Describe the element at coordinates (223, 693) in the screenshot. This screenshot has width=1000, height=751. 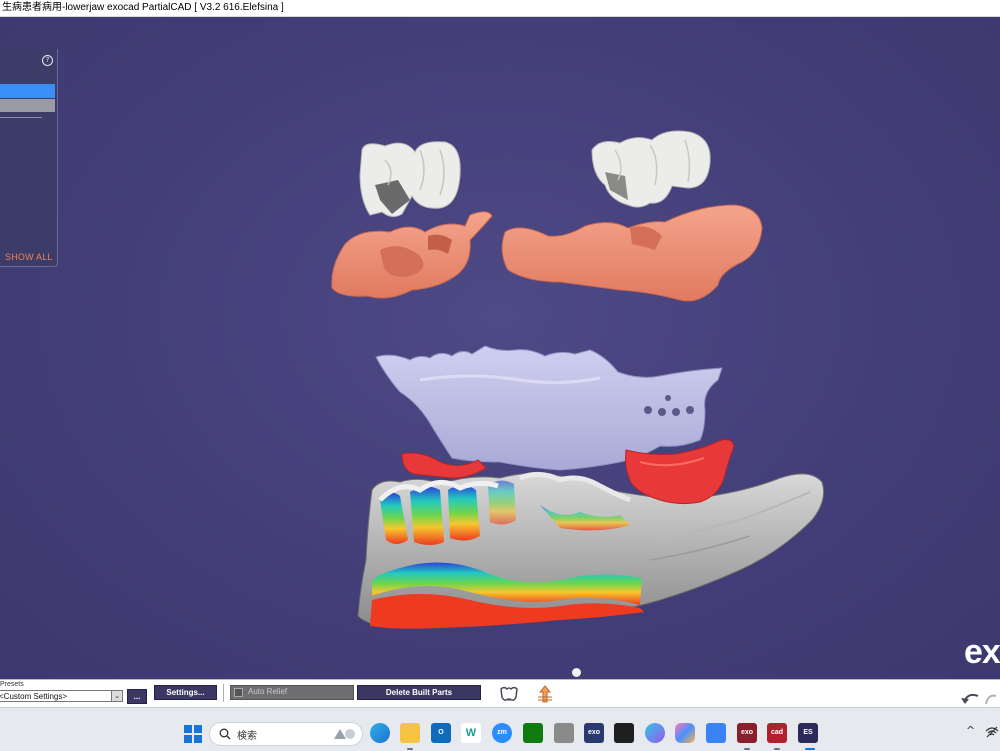
I see `toolbar-divider` at that location.